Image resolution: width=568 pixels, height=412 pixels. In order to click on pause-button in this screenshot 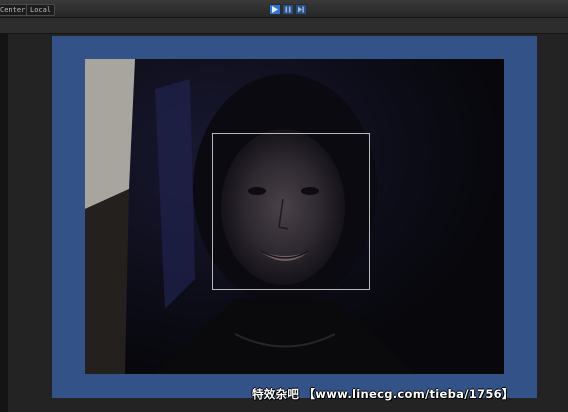, I will do `click(288, 9)`.